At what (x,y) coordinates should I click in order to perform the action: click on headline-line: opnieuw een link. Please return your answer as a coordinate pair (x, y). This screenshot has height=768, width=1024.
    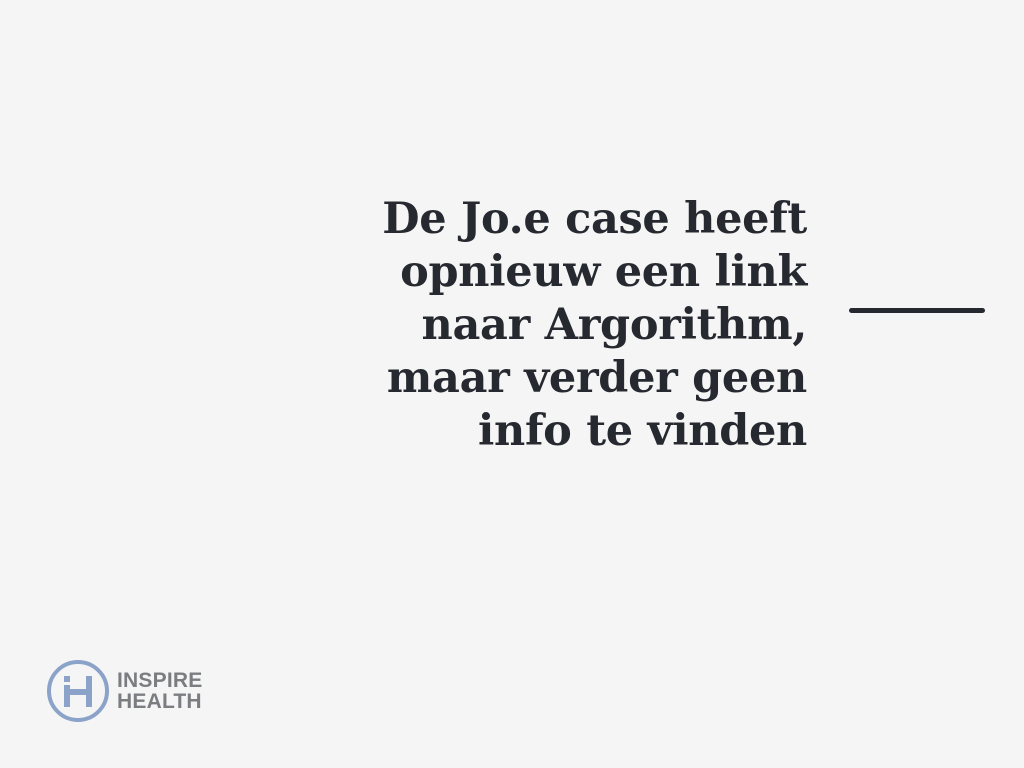
    Looking at the image, I should click on (603, 272).